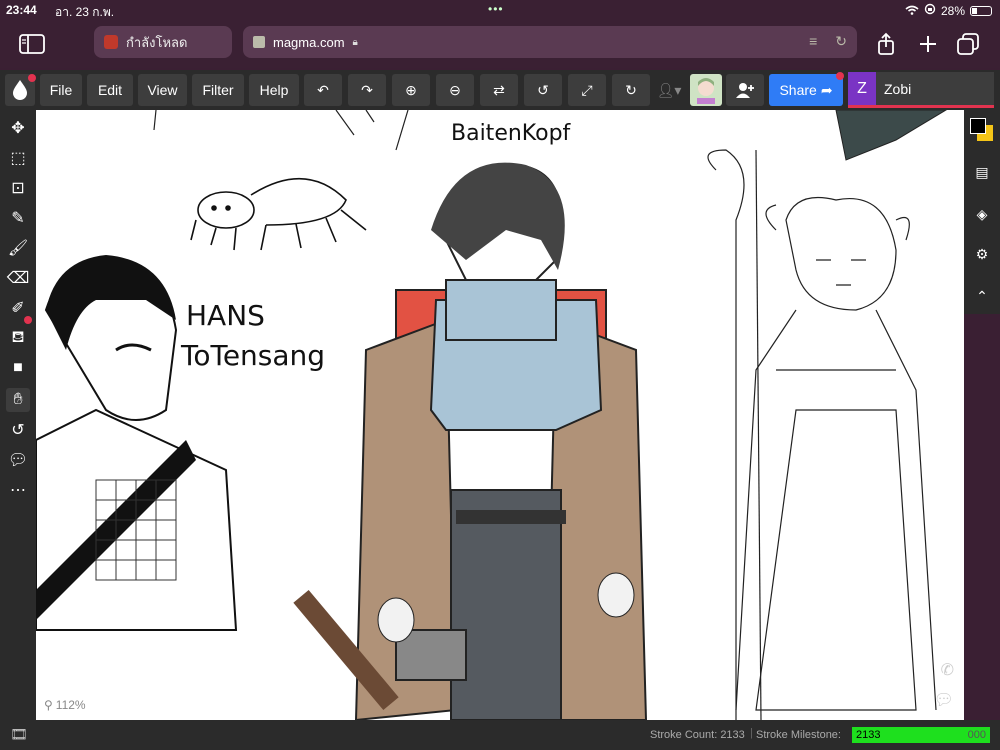 The image size is (1000, 750). I want to click on logo-notification-dot, so click(32, 78).